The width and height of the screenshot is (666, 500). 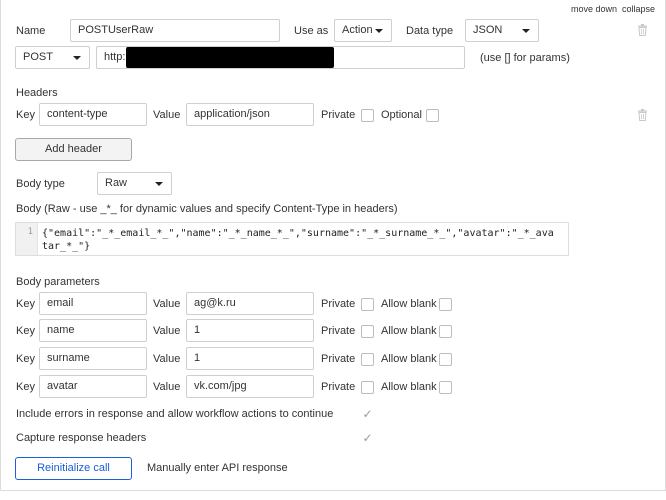 I want to click on data-type-dropdown: JSON, so click(x=502, y=30).